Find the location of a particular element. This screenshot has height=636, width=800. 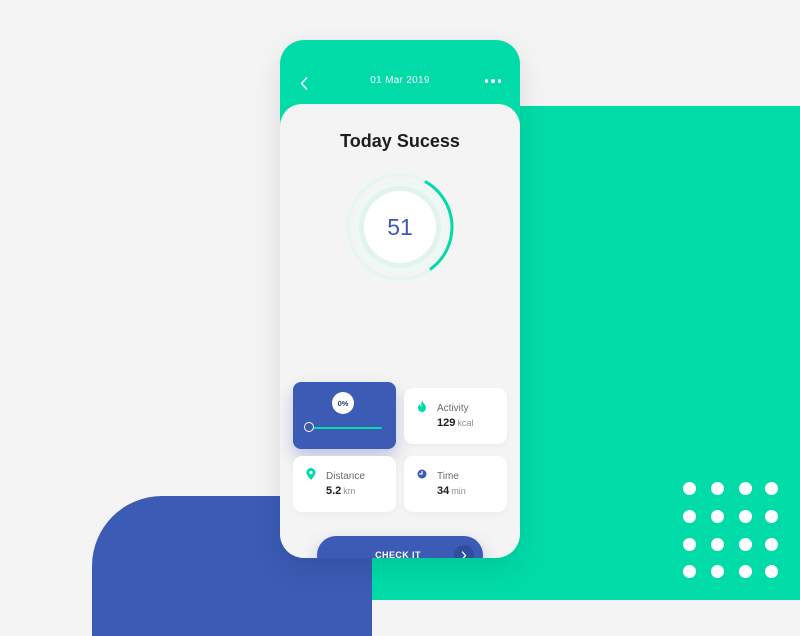

time-unit: min is located at coordinates (458, 491).